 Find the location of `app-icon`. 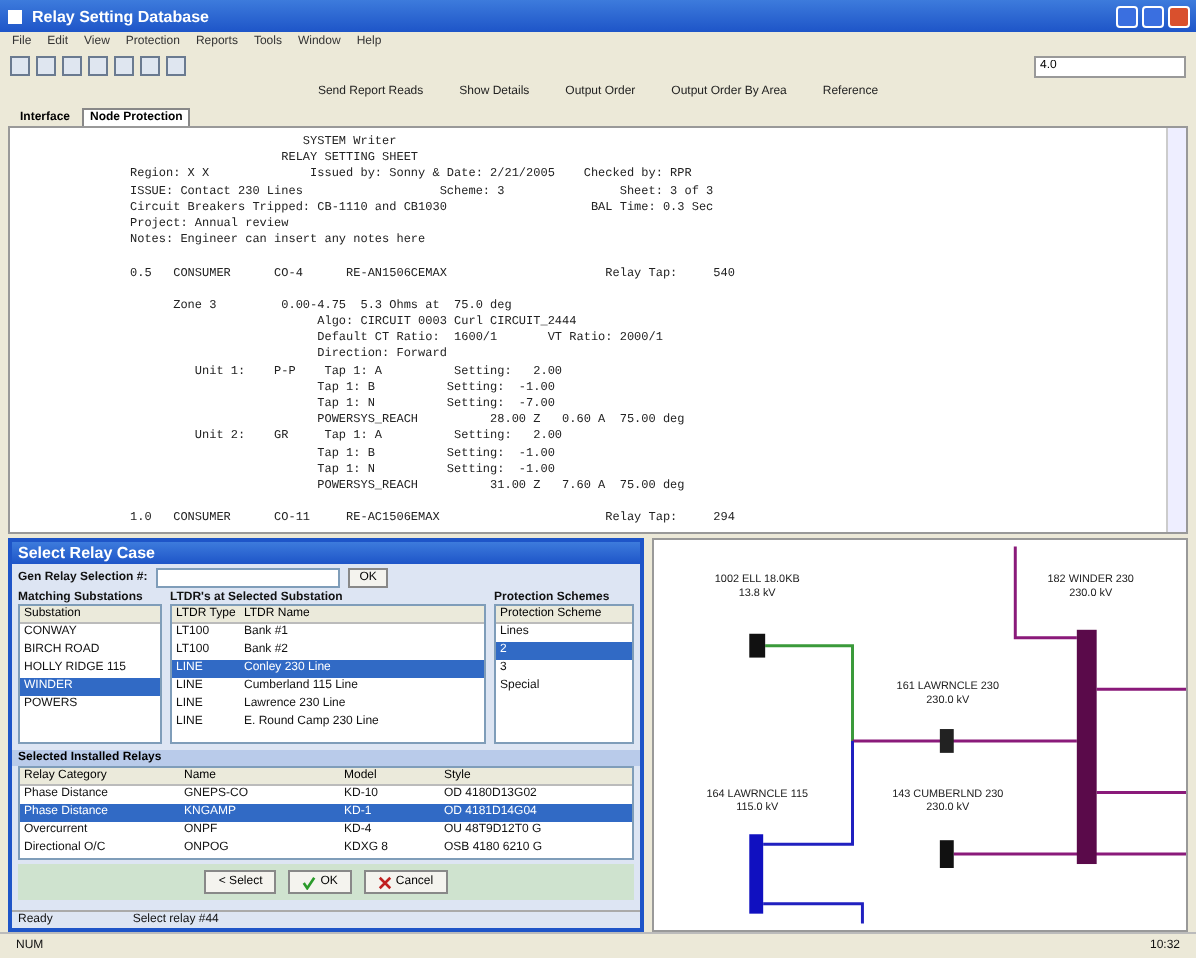

app-icon is located at coordinates (15, 16).